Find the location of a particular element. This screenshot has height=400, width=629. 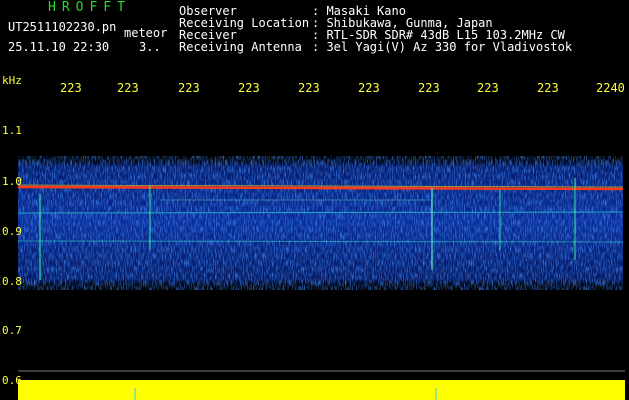

antenna-value: : 3el Yagi(V) Az 330 for Vladivostok is located at coordinates (442, 47).